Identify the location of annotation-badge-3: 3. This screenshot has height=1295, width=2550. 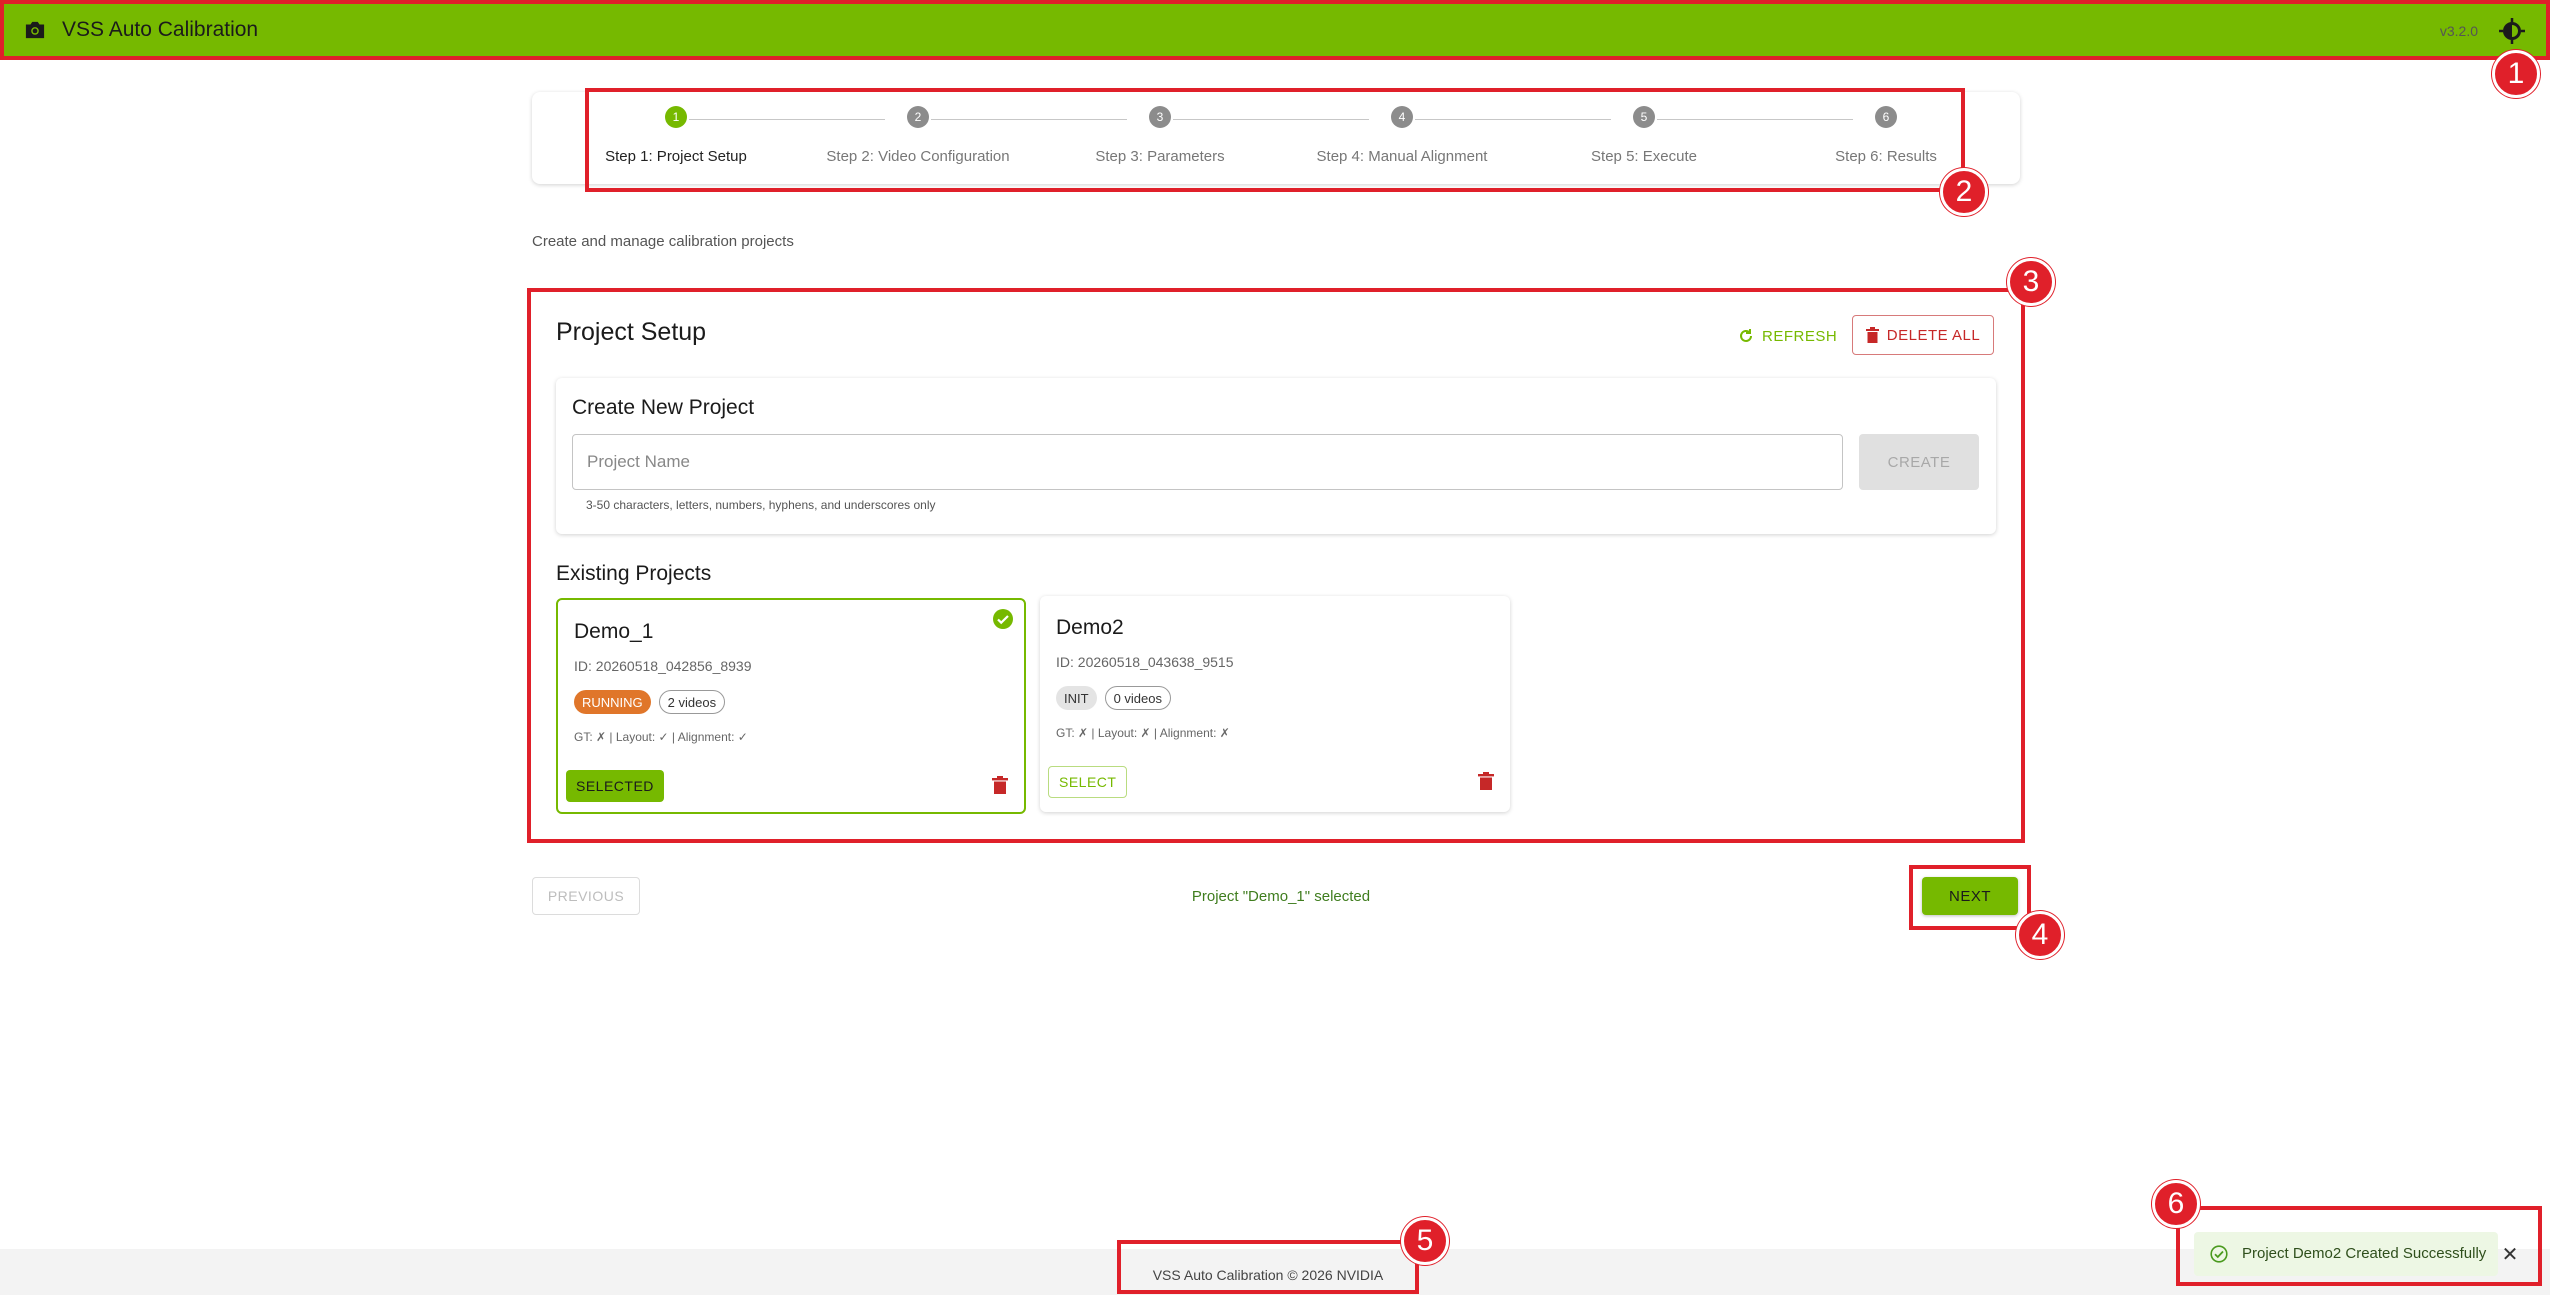
(2031, 282).